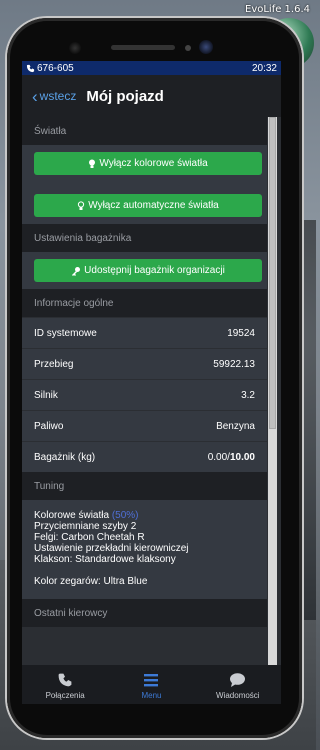  I want to click on tuning-item: Przyciemniane szyby 2, so click(85, 526).